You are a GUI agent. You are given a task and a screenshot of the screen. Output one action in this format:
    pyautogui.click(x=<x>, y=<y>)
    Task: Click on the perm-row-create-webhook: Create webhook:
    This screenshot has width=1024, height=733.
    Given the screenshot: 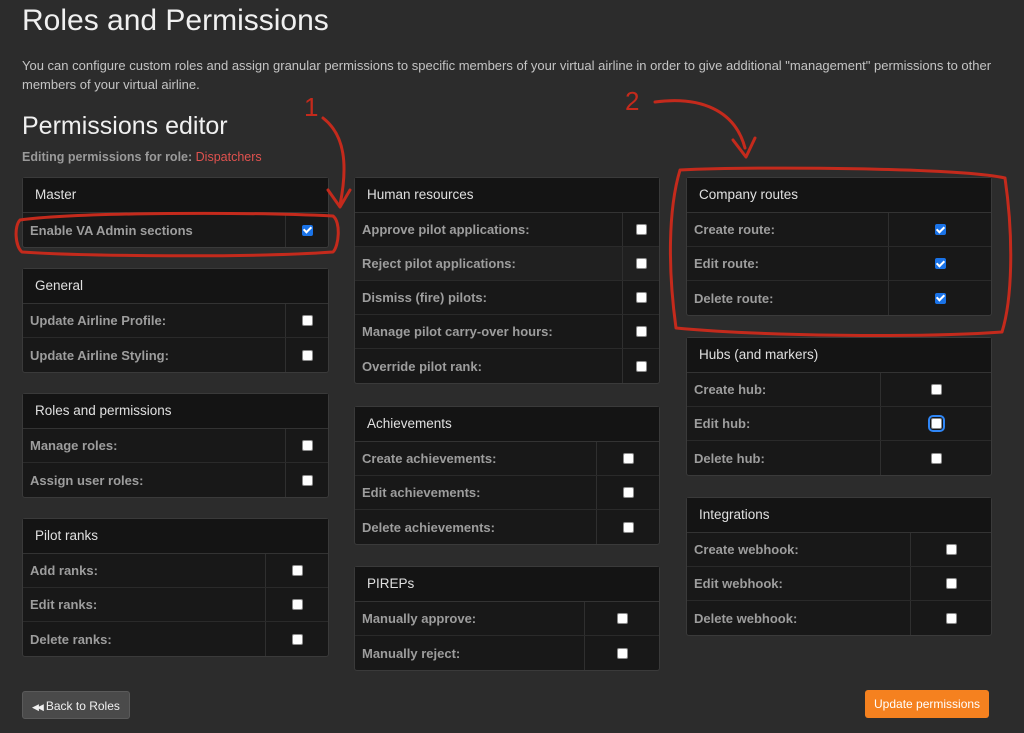 What is the action you would take?
    pyautogui.click(x=839, y=550)
    